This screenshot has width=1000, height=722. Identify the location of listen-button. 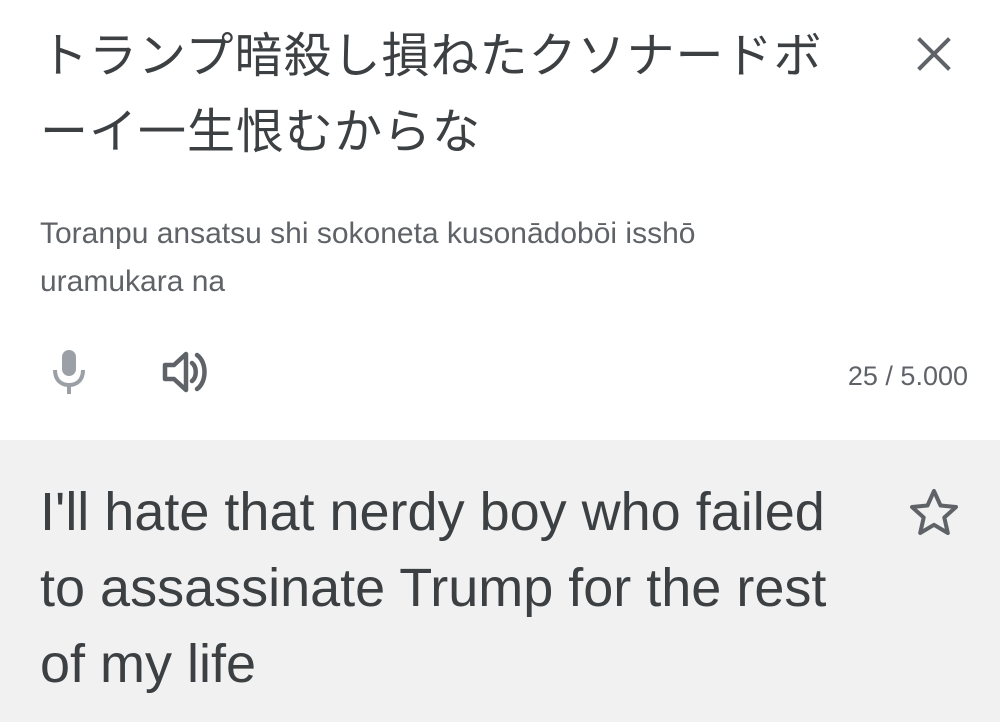
(186, 372).